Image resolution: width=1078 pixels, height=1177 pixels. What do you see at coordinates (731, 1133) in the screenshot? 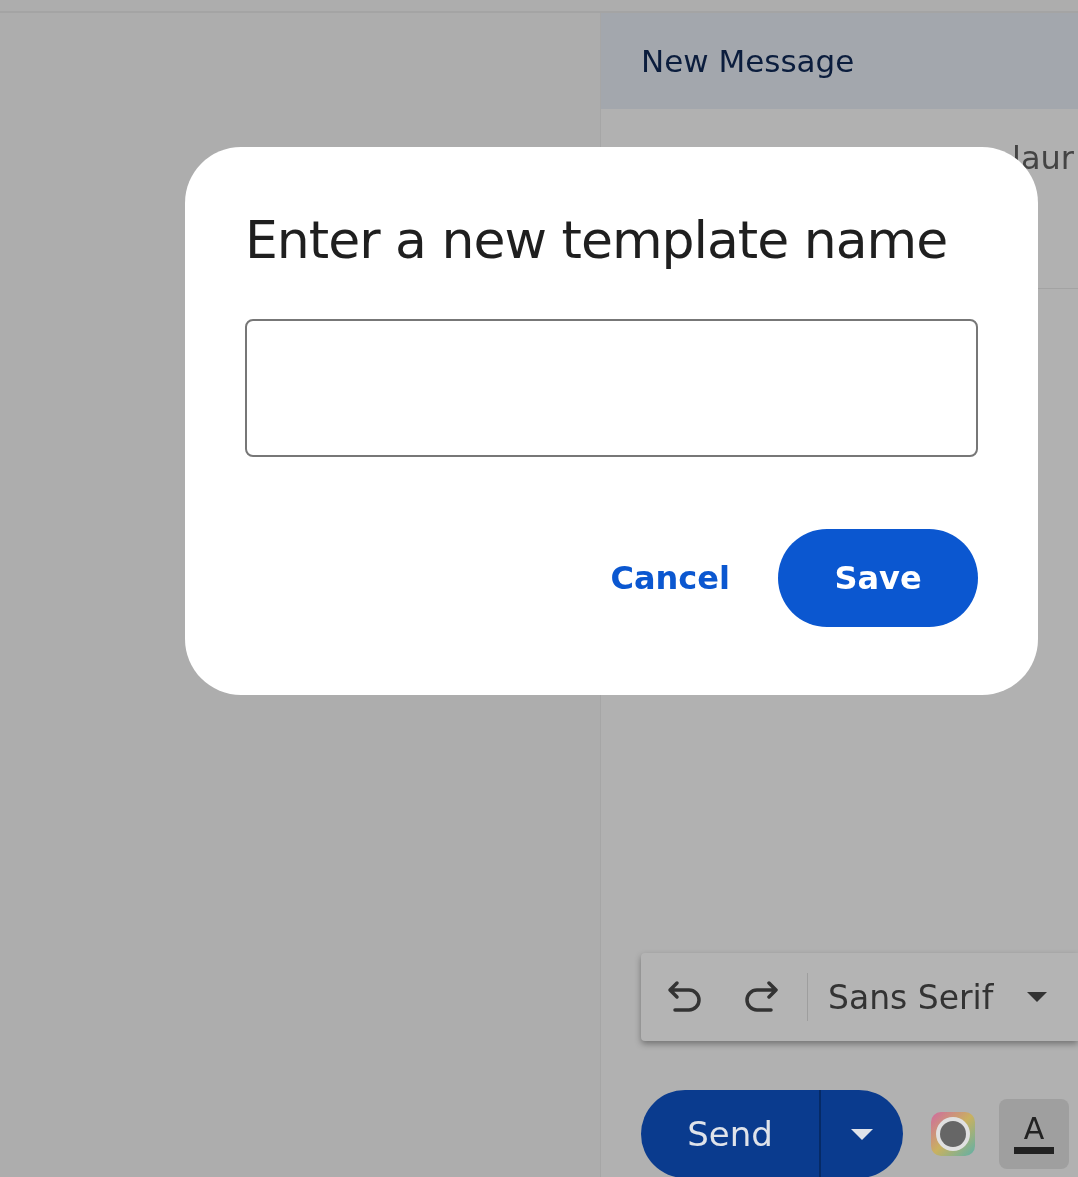
I see `send-button: Send` at bounding box center [731, 1133].